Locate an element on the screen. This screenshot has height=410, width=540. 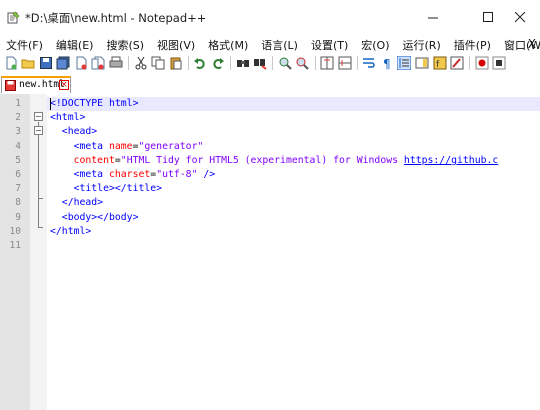
minimize-button is located at coordinates (433, 17).